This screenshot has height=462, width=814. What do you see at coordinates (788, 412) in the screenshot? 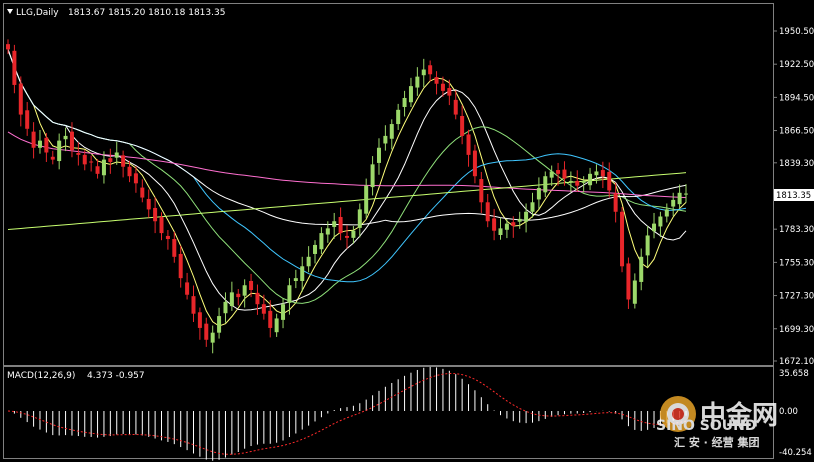
I see `macd-tick-label: 0.00` at bounding box center [788, 412].